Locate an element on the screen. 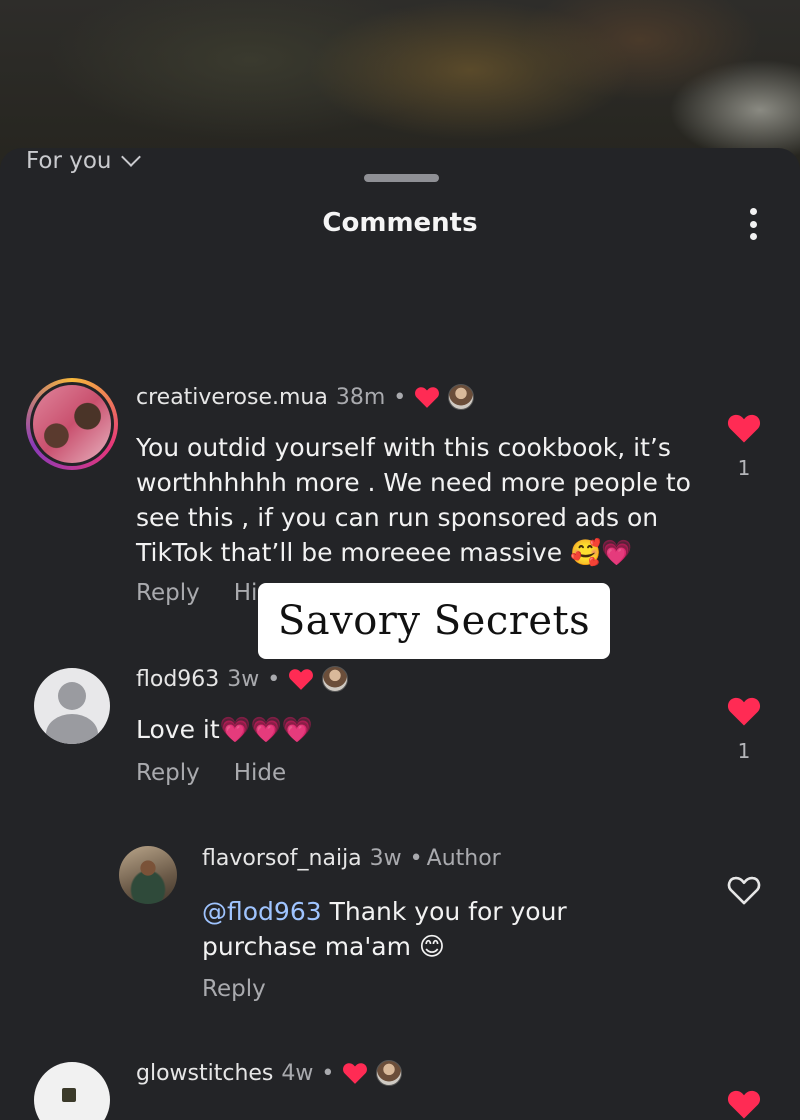 This screenshot has width=800, height=1120. drag-handle is located at coordinates (401, 178).